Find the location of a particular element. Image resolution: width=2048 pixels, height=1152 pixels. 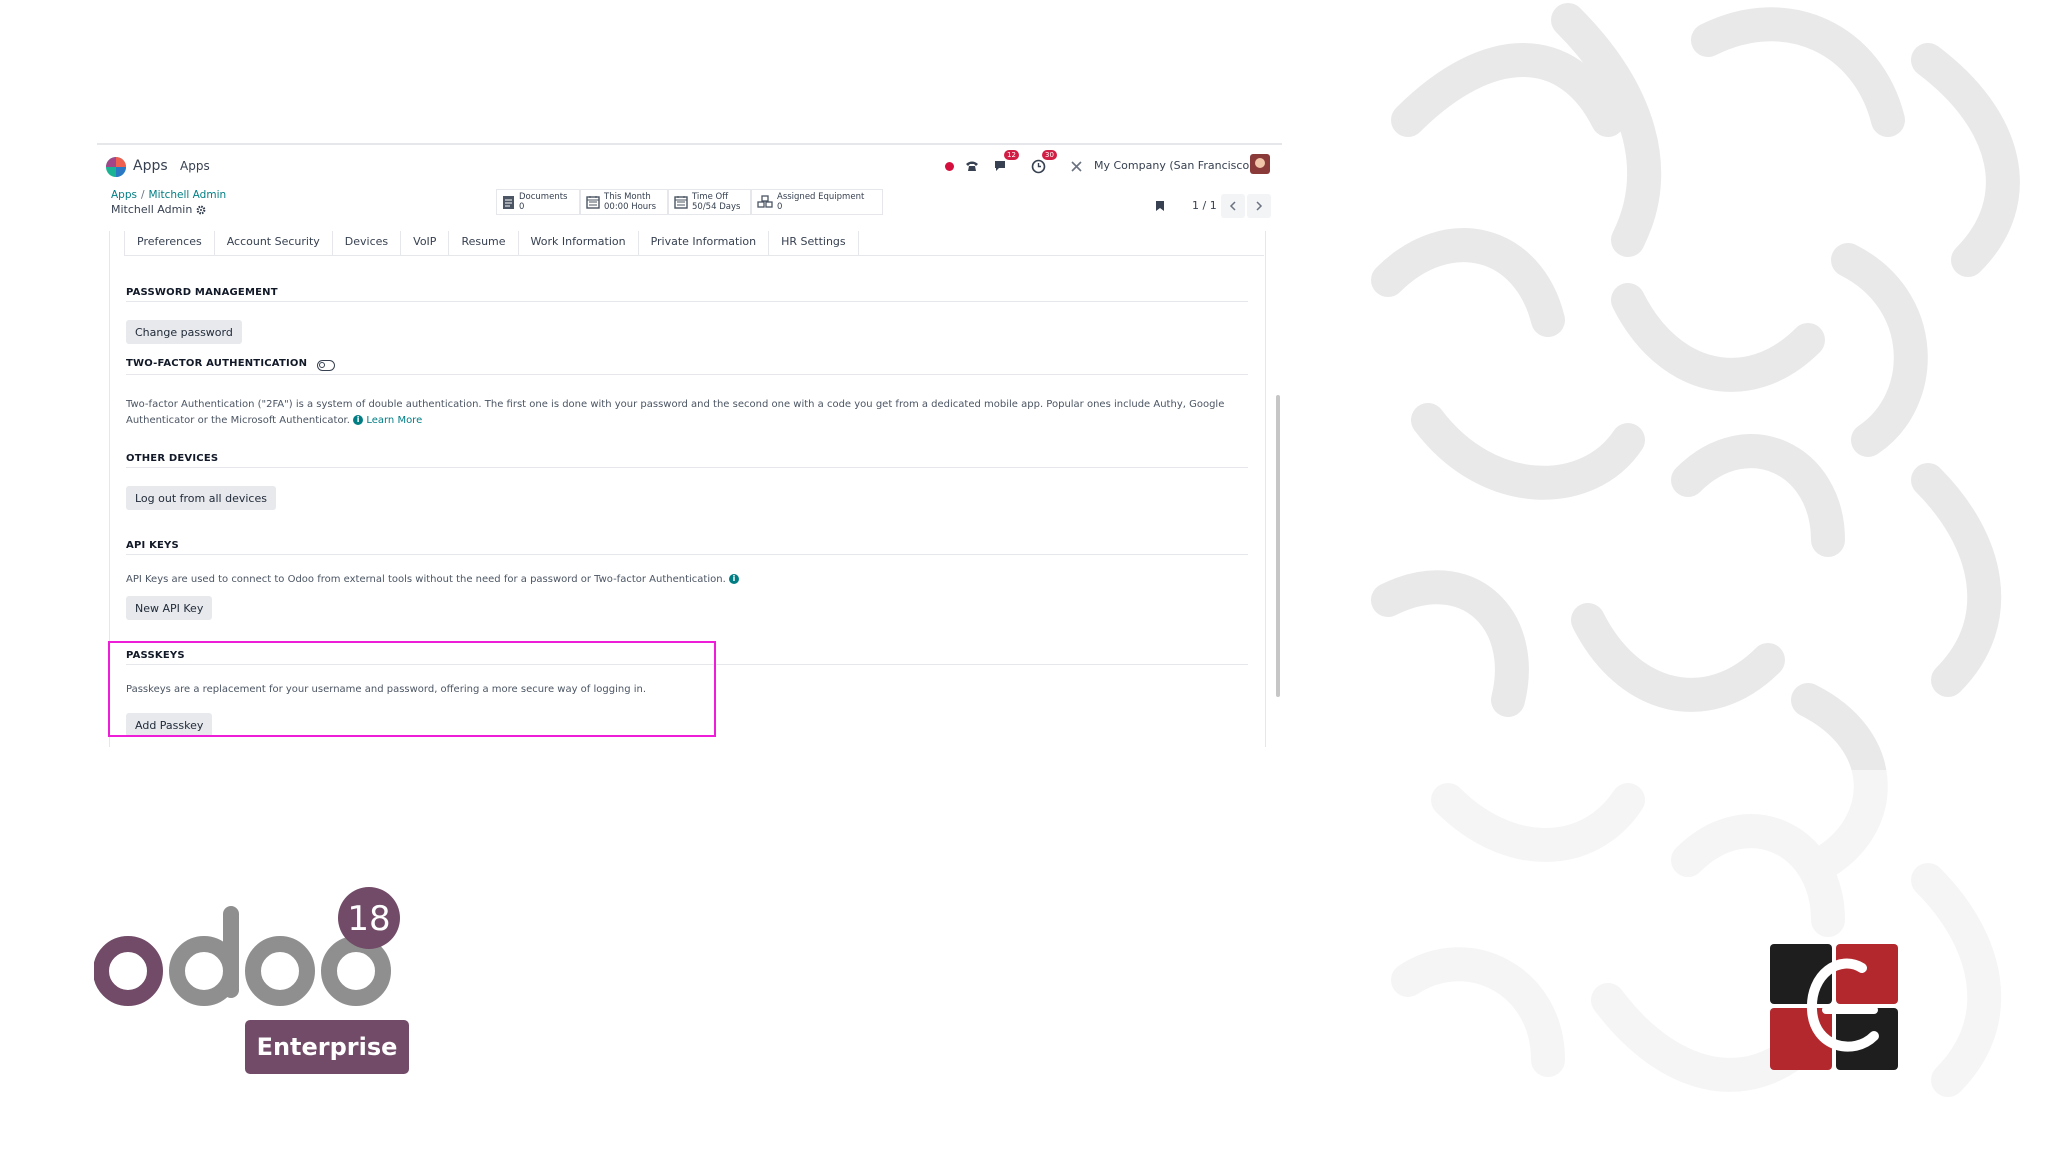

smart-button-label: Assigned Equipment is located at coordinates (821, 197).